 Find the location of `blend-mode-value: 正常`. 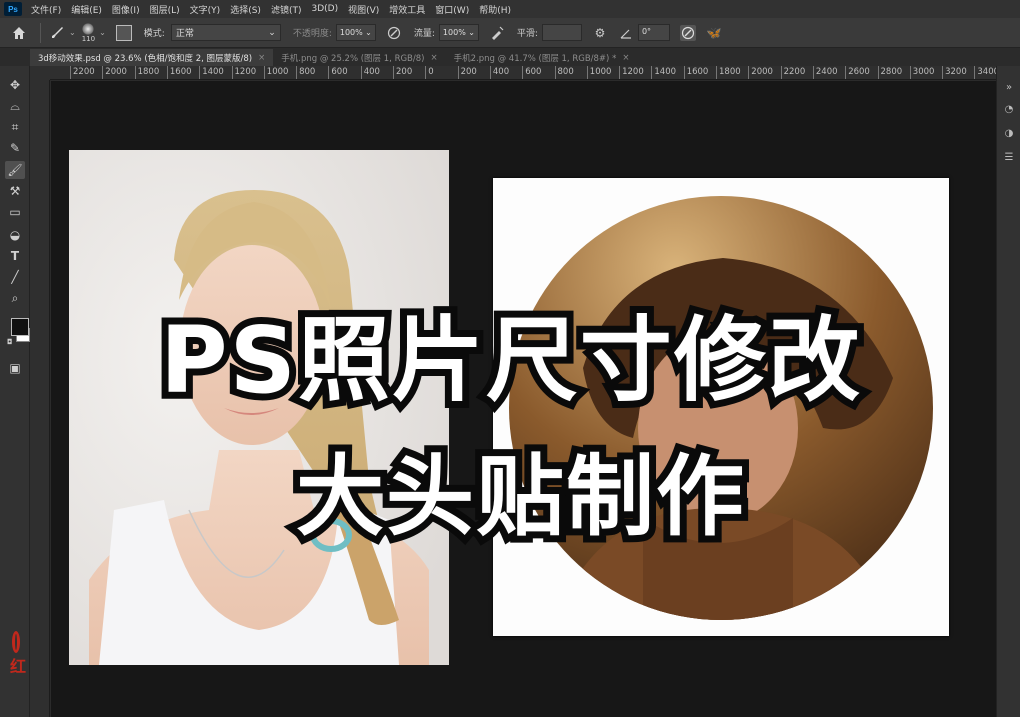

blend-mode-value: 正常 is located at coordinates (184, 34).